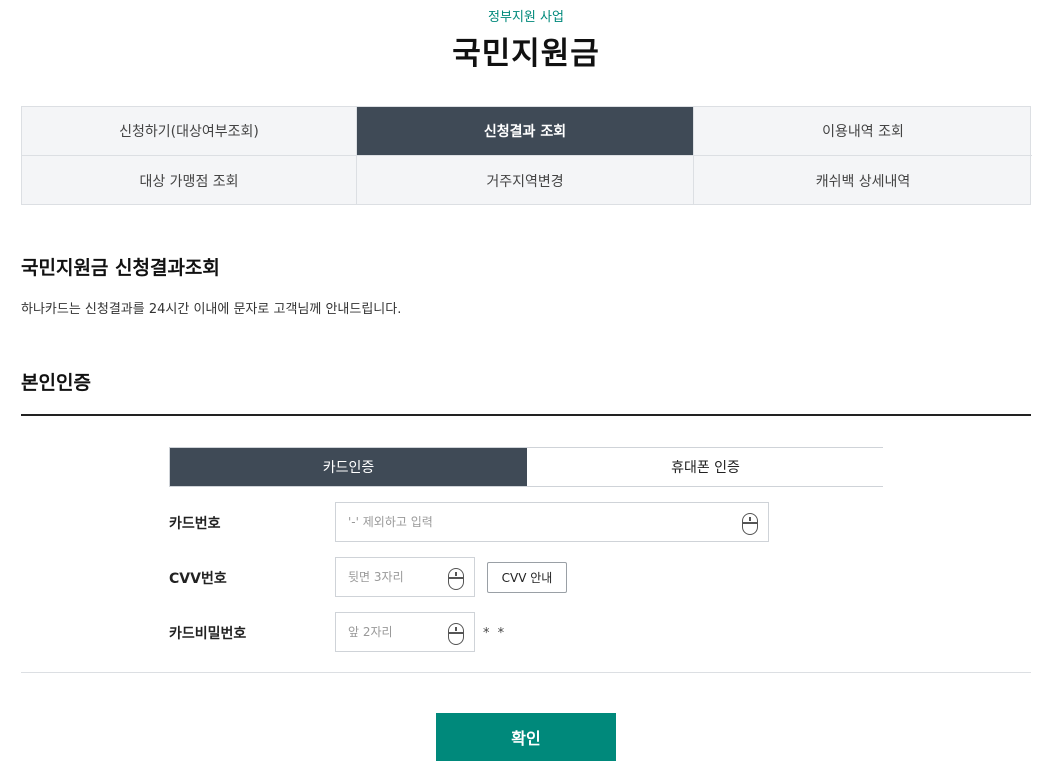  I want to click on auth-title: 본인인증, so click(56, 383).